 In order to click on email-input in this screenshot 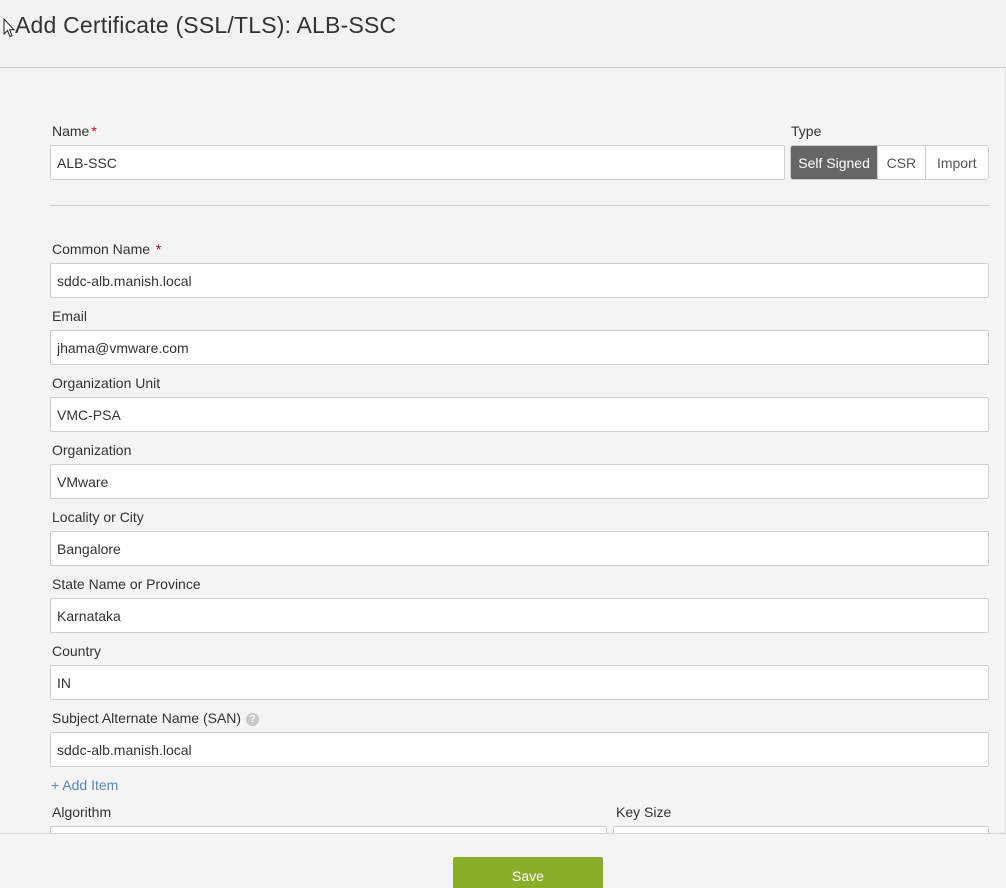, I will do `click(519, 347)`.